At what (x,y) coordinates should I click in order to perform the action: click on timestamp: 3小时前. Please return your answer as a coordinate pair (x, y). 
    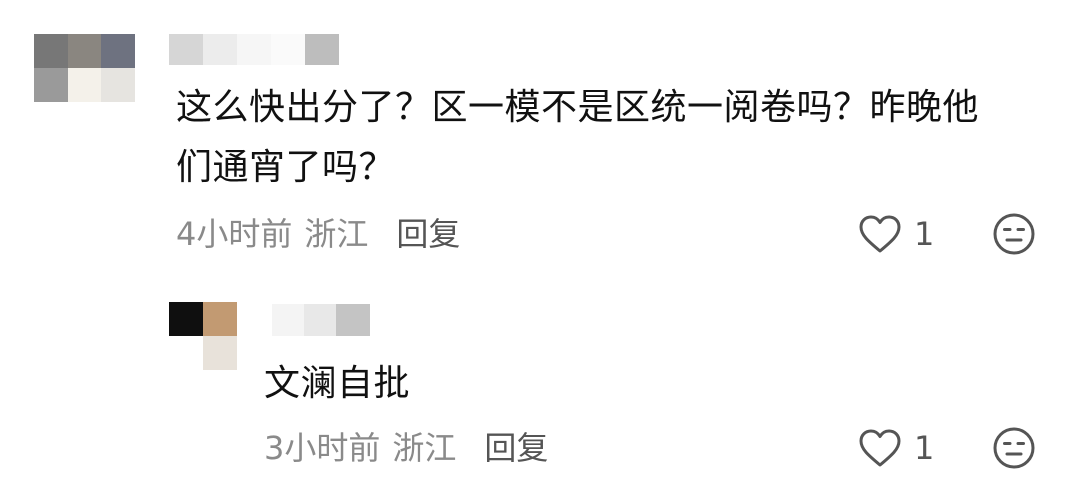
    Looking at the image, I should click on (322, 448).